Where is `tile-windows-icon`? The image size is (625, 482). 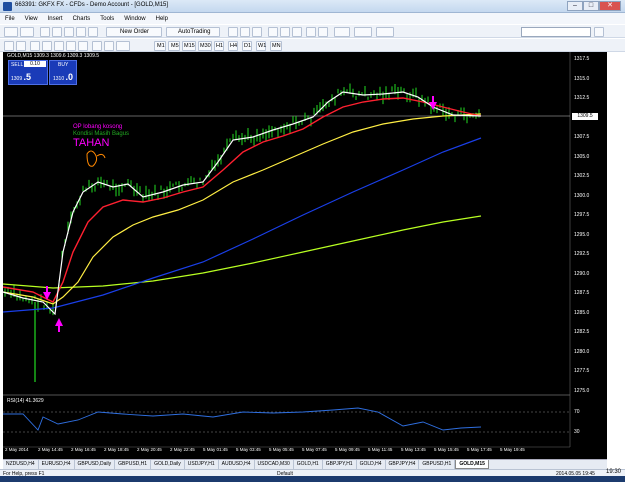
tile-windows-icon is located at coordinates (297, 32).